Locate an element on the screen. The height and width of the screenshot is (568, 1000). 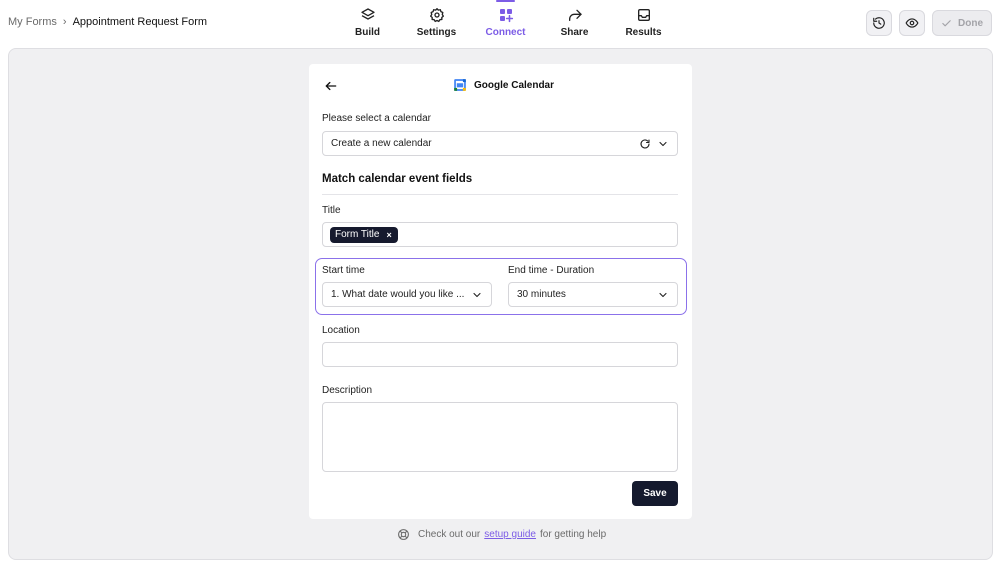
history-icon is located at coordinates (879, 23).